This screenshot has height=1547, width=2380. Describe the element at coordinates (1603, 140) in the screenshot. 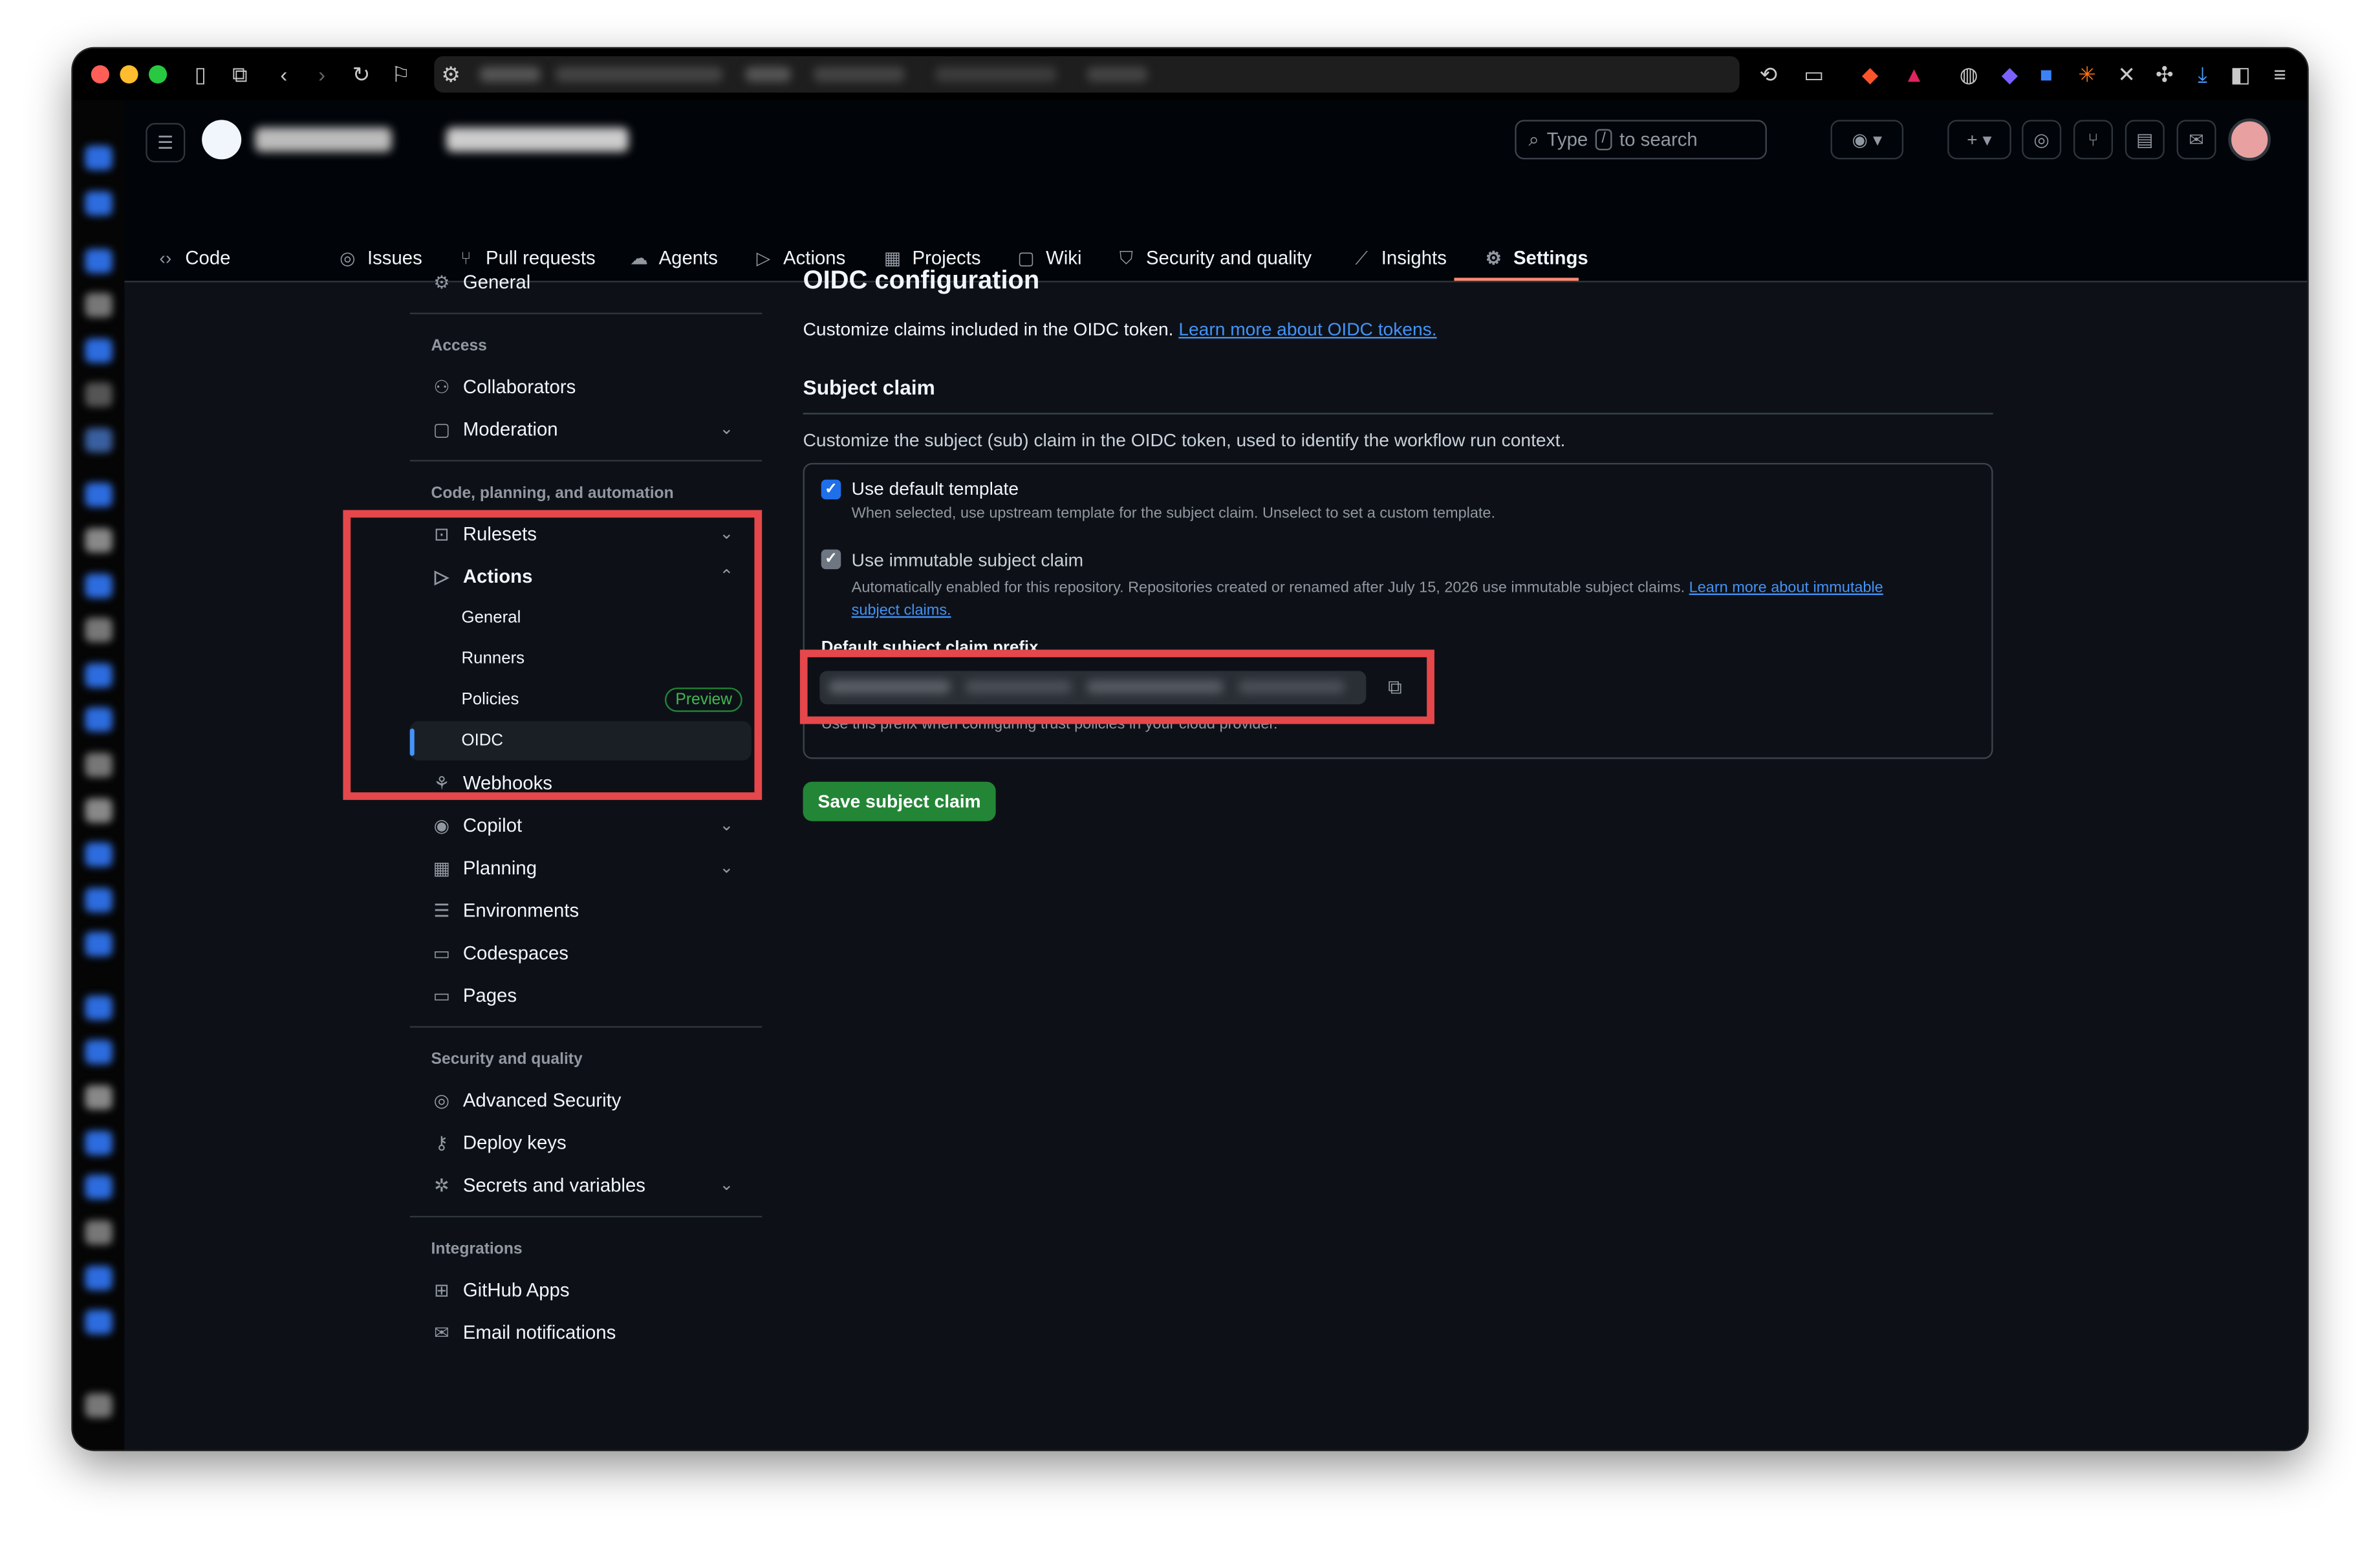

I see `search-shortcut-key: /` at that location.